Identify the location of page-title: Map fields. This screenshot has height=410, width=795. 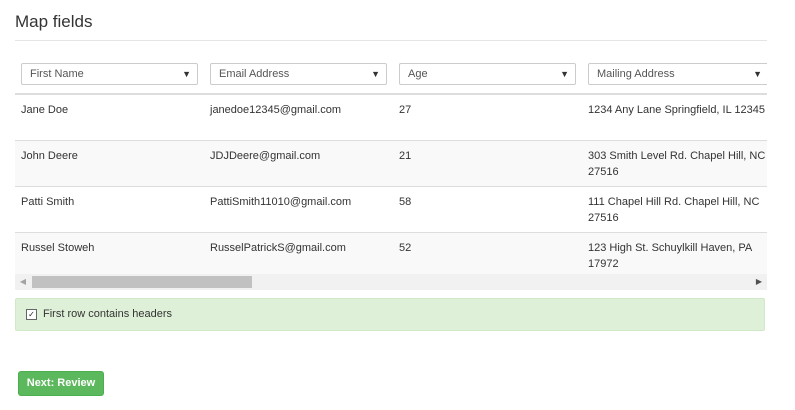
(54, 21).